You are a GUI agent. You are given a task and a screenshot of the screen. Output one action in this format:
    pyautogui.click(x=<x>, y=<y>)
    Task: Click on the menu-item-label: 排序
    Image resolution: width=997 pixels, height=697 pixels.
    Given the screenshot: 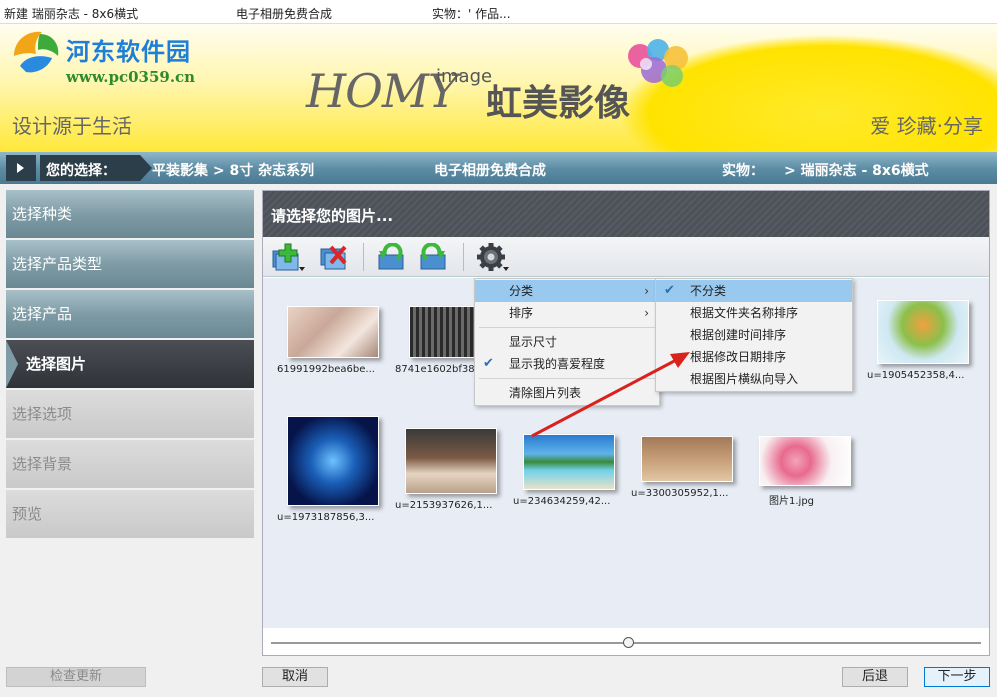 What is the action you would take?
    pyautogui.click(x=521, y=313)
    